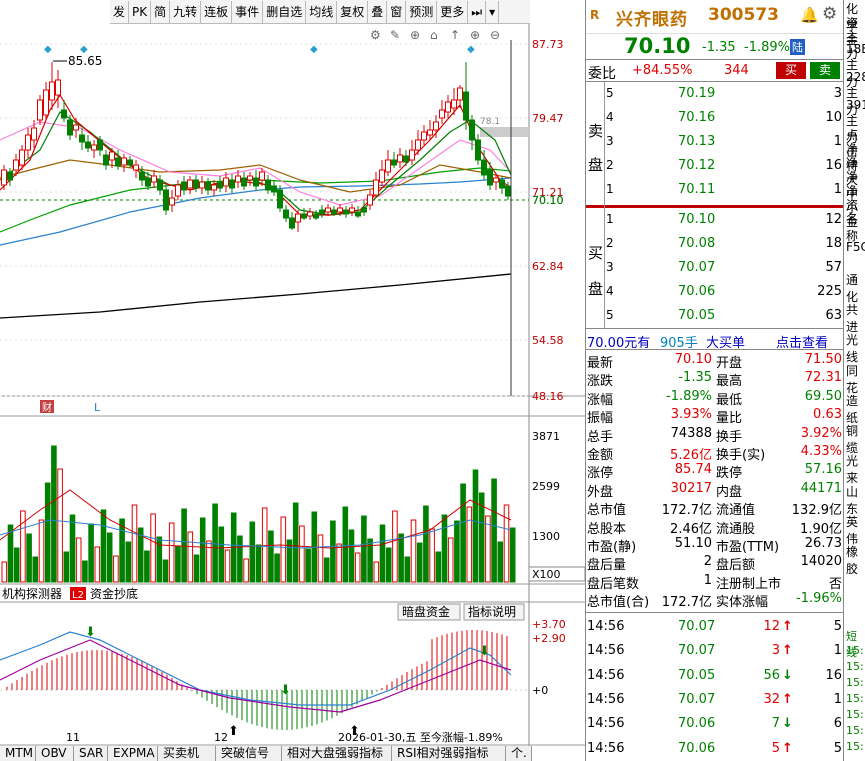  What do you see at coordinates (686, 511) in the screenshot?
I see `stat-value: 172.7亿` at bounding box center [686, 511].